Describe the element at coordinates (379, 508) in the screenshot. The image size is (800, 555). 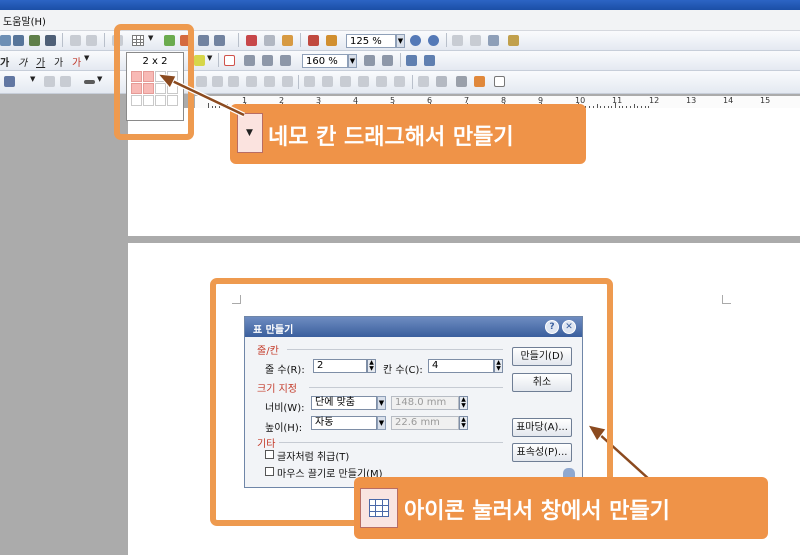
I see `table-icon-large` at that location.